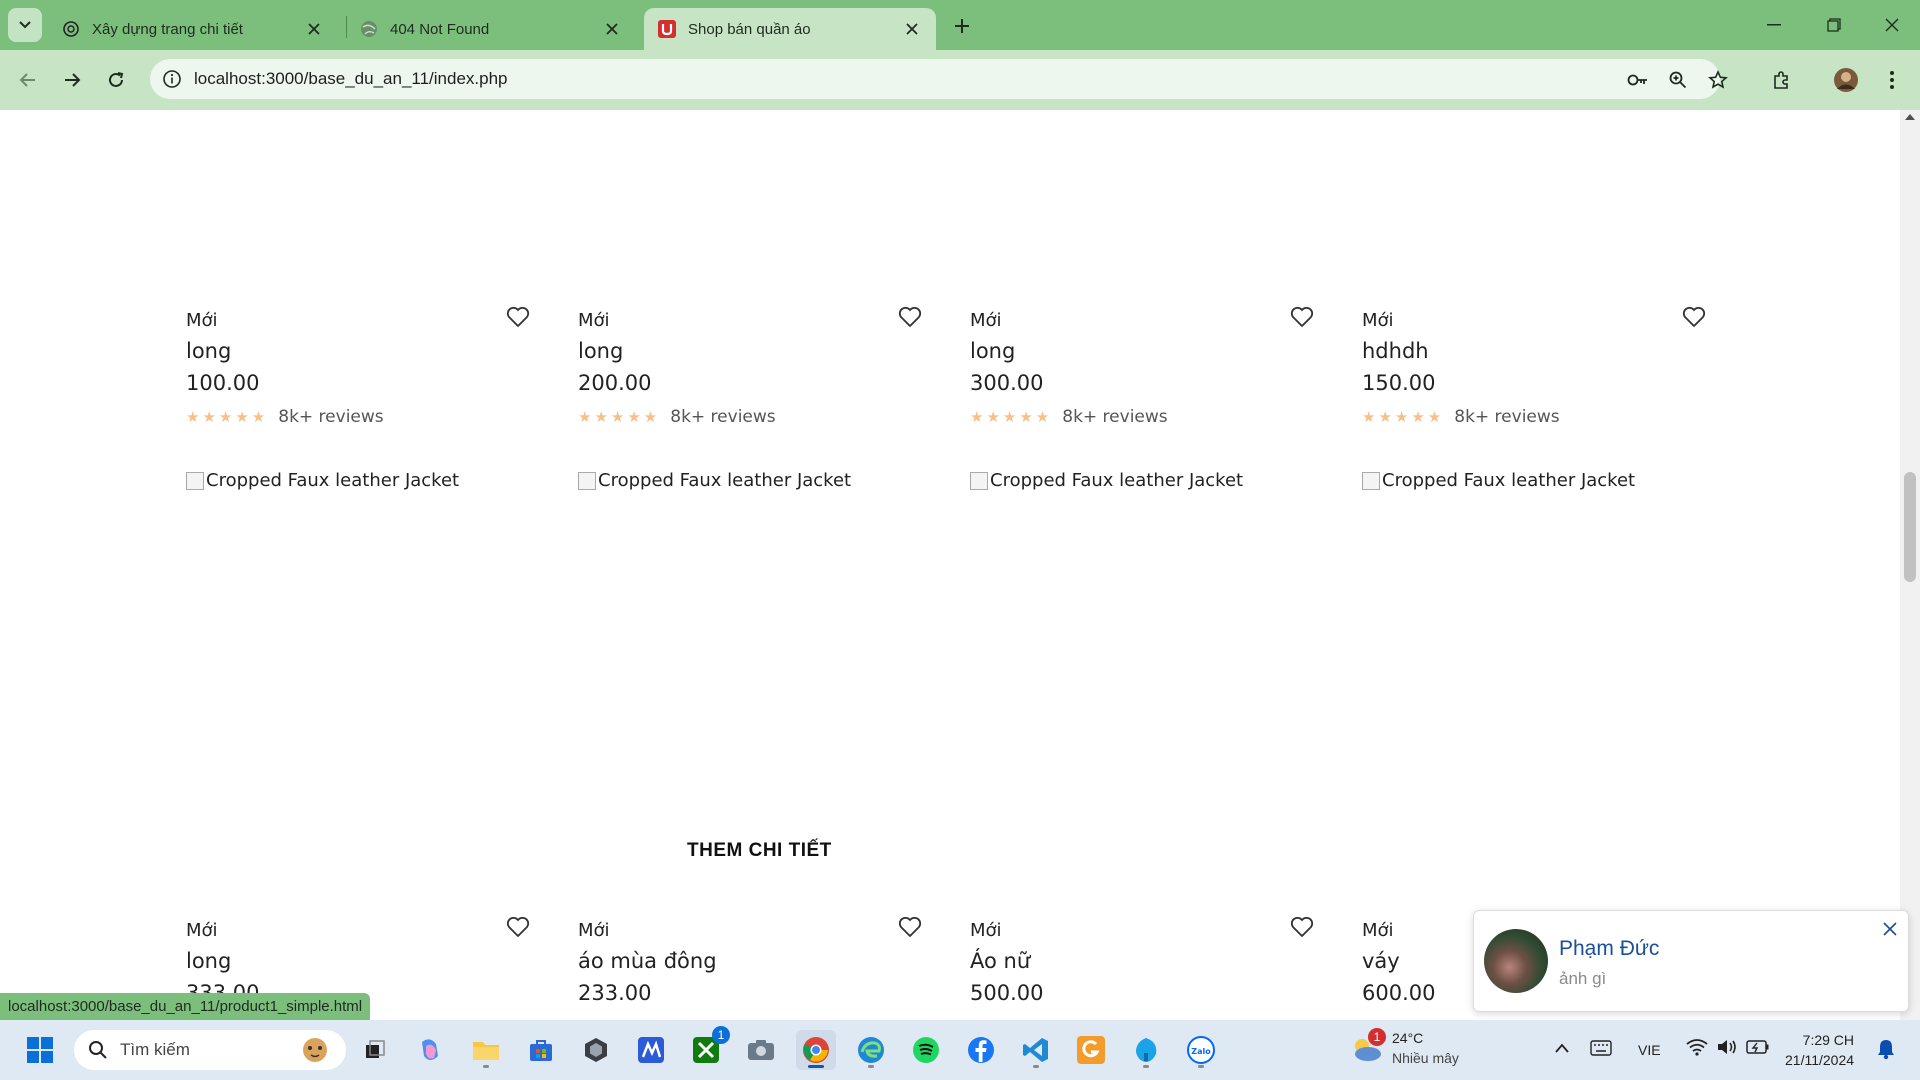 The image size is (1920, 1080). Describe the element at coordinates (1910, 527) in the screenshot. I see `scrollbar-thumb` at that location.